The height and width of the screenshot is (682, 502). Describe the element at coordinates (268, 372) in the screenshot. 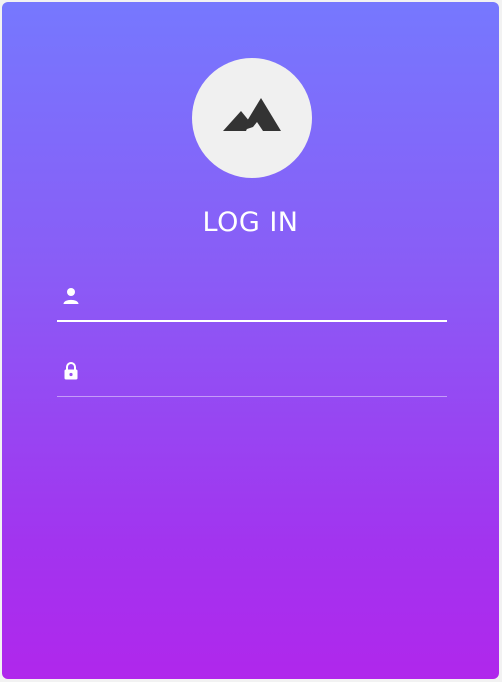

I see `password-input` at that location.